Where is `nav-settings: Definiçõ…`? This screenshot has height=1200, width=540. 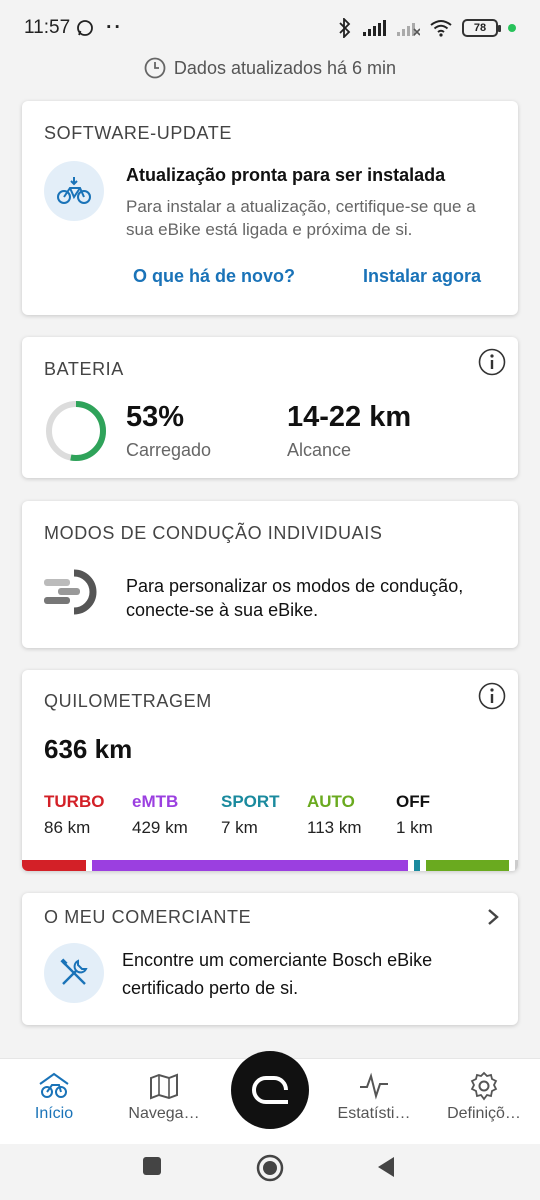 nav-settings: Definiçõ… is located at coordinates (484, 1097).